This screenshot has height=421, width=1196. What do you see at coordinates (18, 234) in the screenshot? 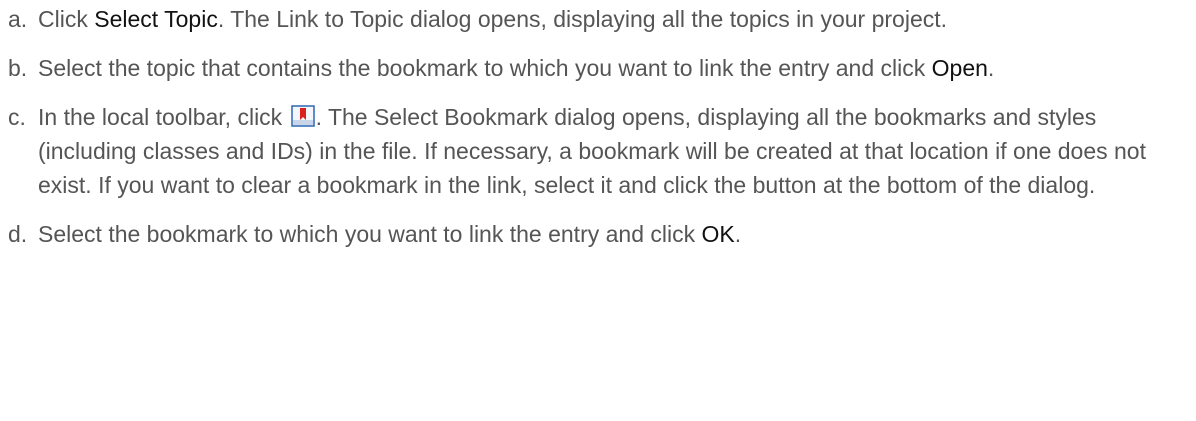
I see `step-marker: d.` at bounding box center [18, 234].